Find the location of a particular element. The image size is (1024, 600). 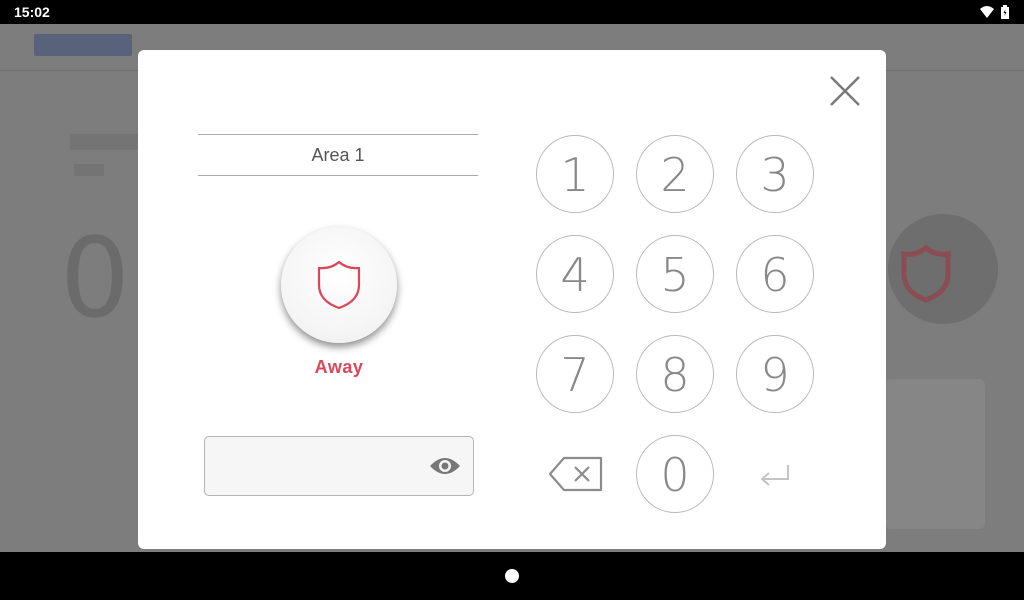

shield-icon is located at coordinates (339, 285).